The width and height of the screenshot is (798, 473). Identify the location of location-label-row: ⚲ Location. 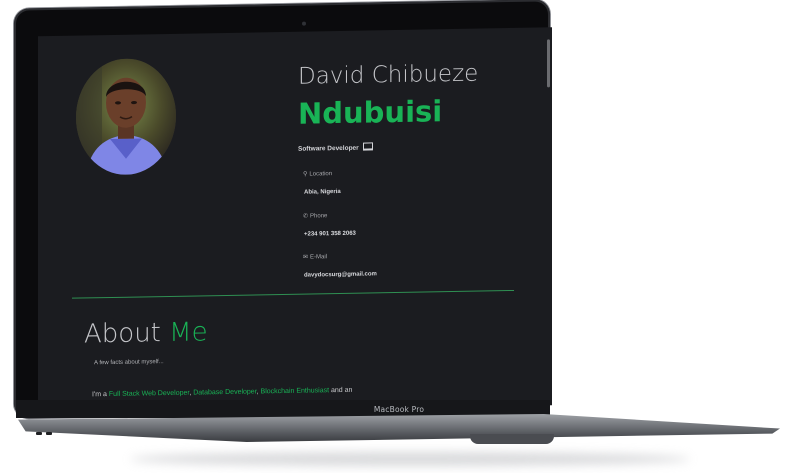
(317, 174).